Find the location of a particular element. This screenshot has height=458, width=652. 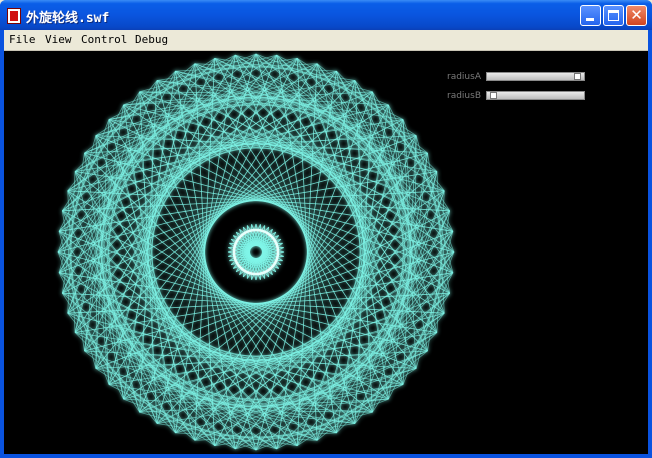

minimize-button is located at coordinates (590, 15).